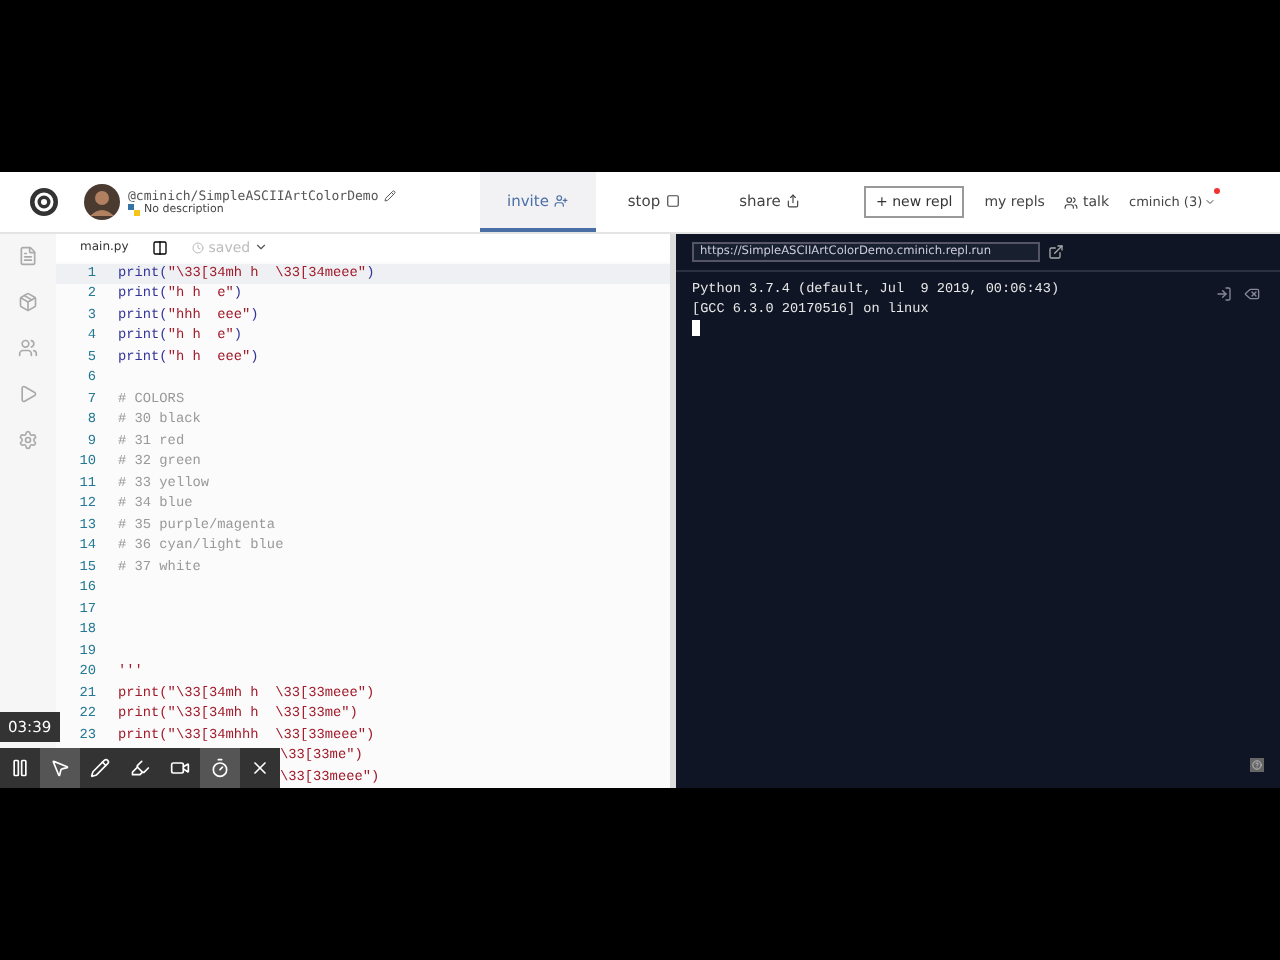 This screenshot has width=1280, height=960. Describe the element at coordinates (793, 200) in the screenshot. I see `share-icon` at that location.